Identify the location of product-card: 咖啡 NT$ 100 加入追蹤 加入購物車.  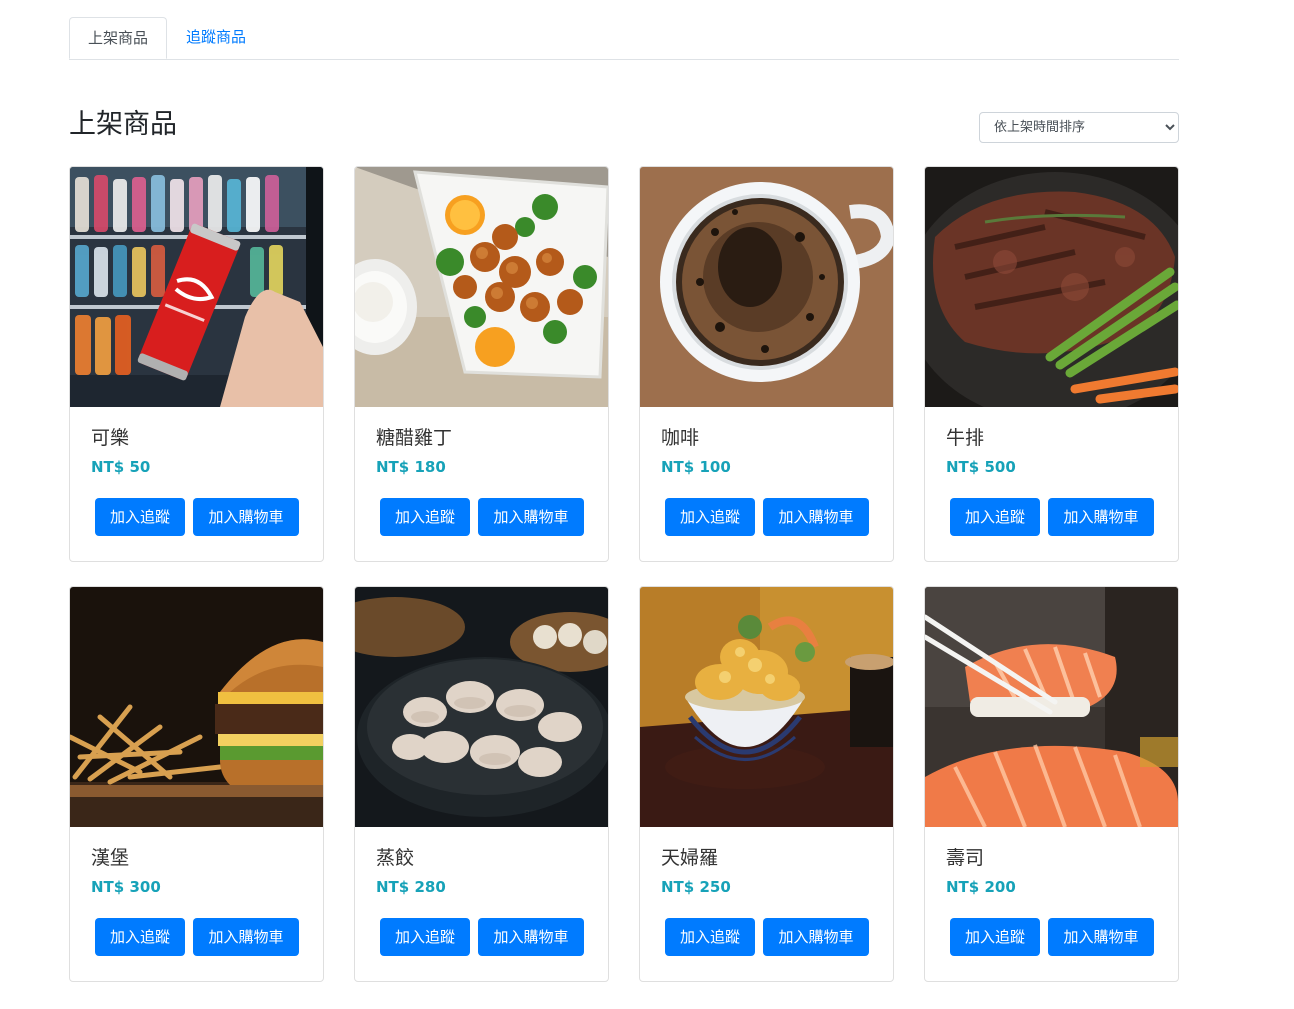
(766, 364).